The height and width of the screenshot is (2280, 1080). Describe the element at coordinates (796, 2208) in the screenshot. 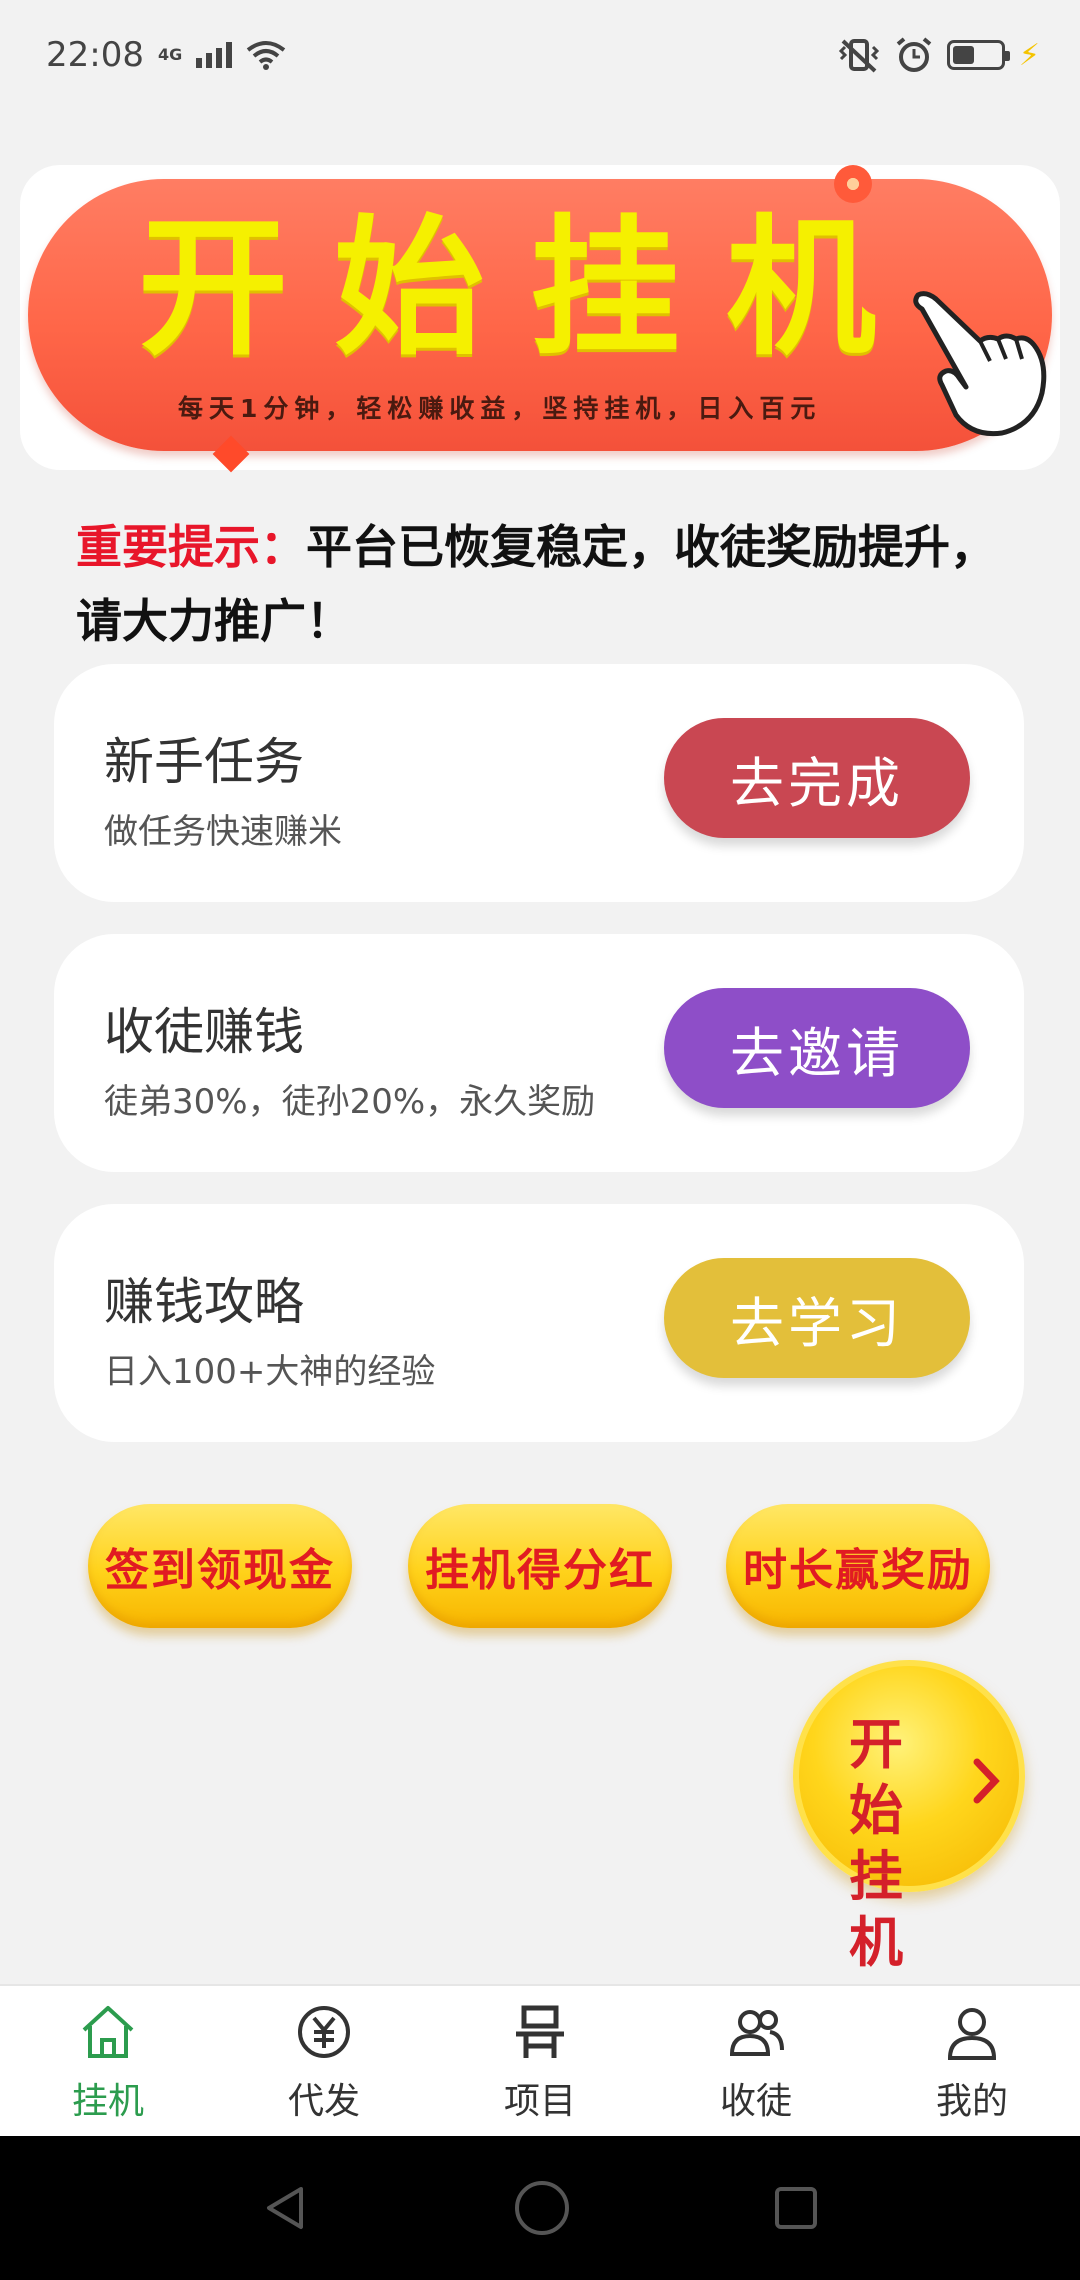

I see `recents-icon` at that location.